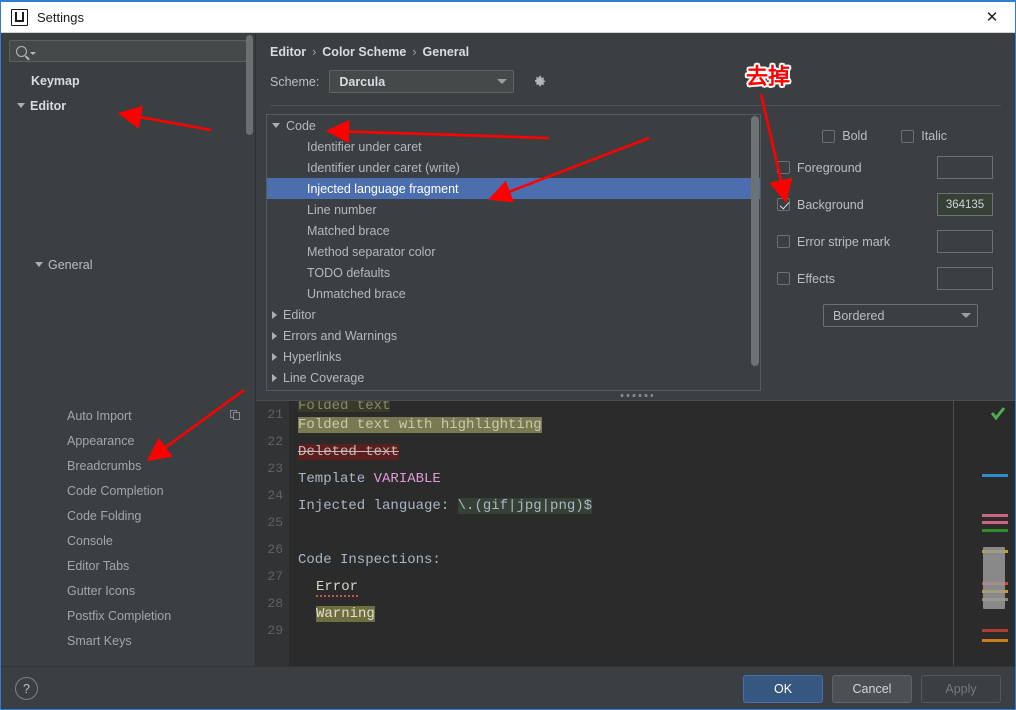 This screenshot has height=710, width=1016. What do you see at coordinates (249, 85) in the screenshot?
I see `sidebar-scrollbar-thumb` at bounding box center [249, 85].